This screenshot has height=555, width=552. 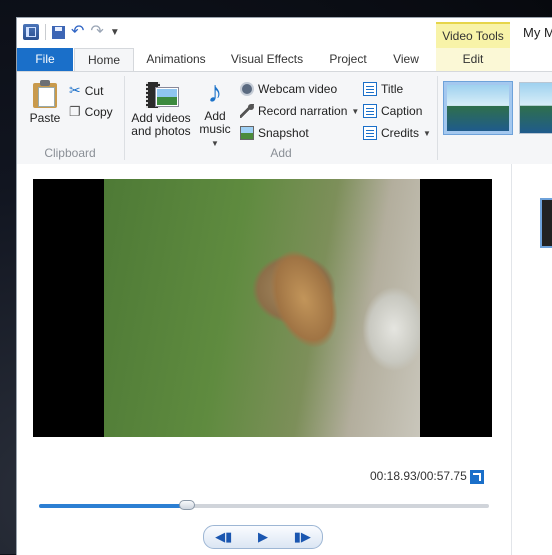 What do you see at coordinates (392, 89) in the screenshot?
I see `title-label: Title` at bounding box center [392, 89].